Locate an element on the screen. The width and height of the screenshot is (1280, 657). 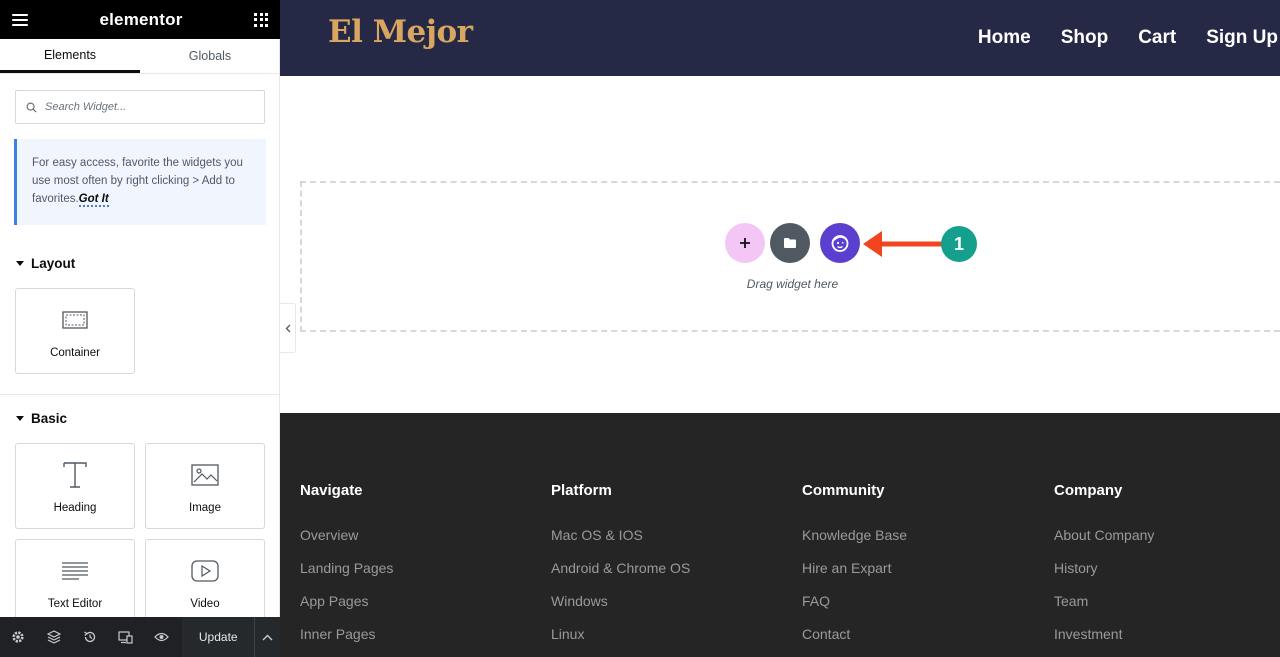
widget-container: Container is located at coordinates (75, 331).